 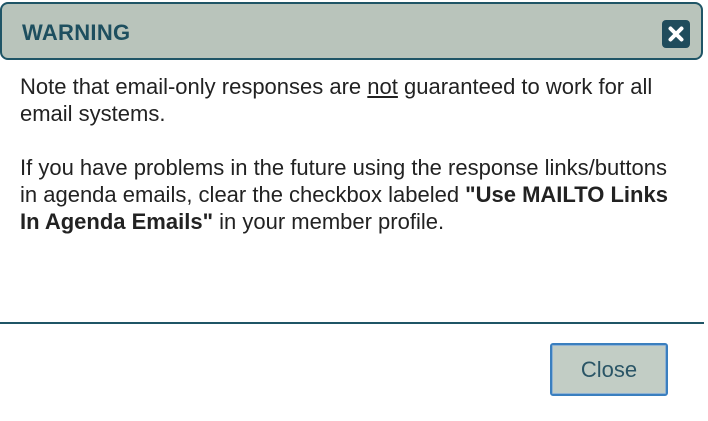 What do you see at coordinates (382, 86) in the screenshot?
I see `paragraph-1-emphasis: not` at bounding box center [382, 86].